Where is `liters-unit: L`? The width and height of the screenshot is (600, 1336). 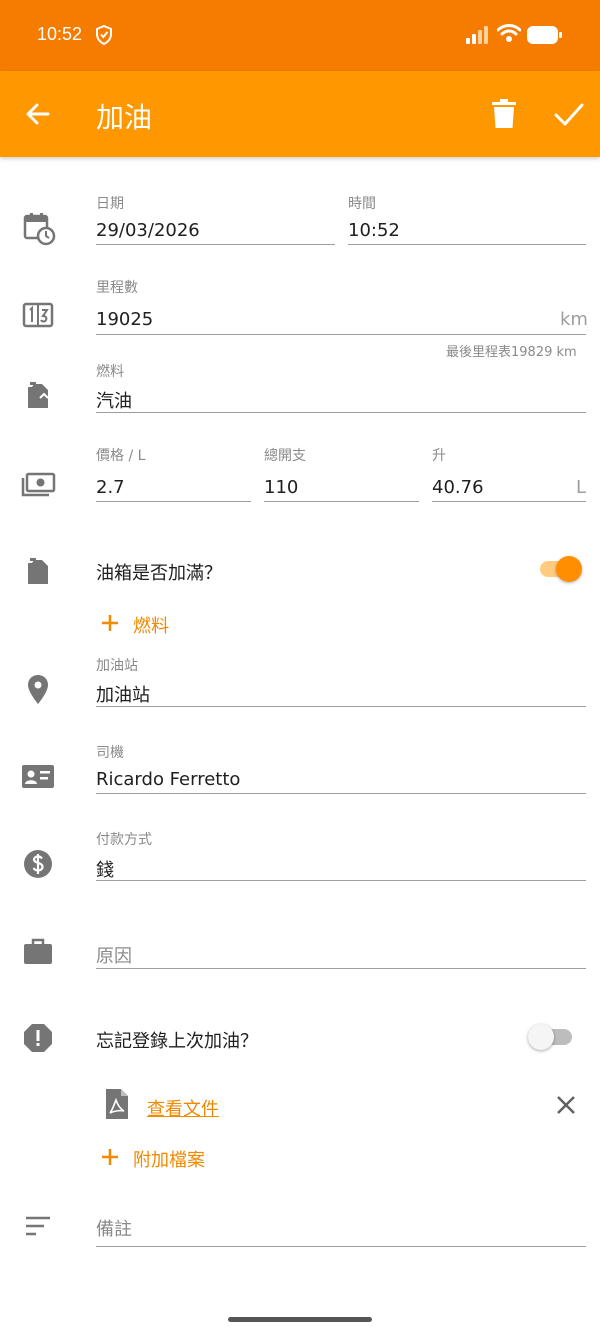 liters-unit: L is located at coordinates (581, 487).